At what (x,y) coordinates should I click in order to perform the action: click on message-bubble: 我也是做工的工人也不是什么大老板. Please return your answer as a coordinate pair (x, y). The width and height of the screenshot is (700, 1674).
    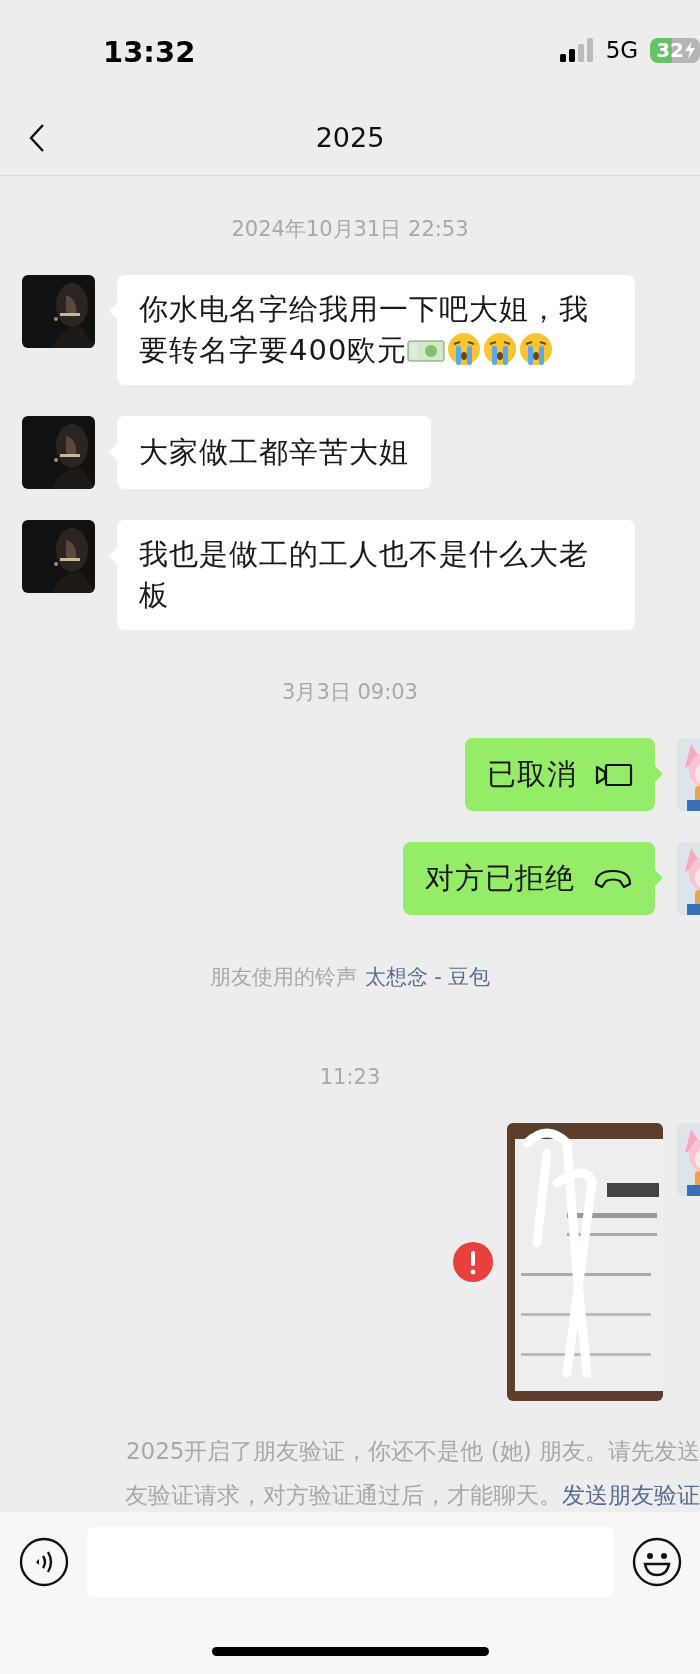
    Looking at the image, I should click on (376, 575).